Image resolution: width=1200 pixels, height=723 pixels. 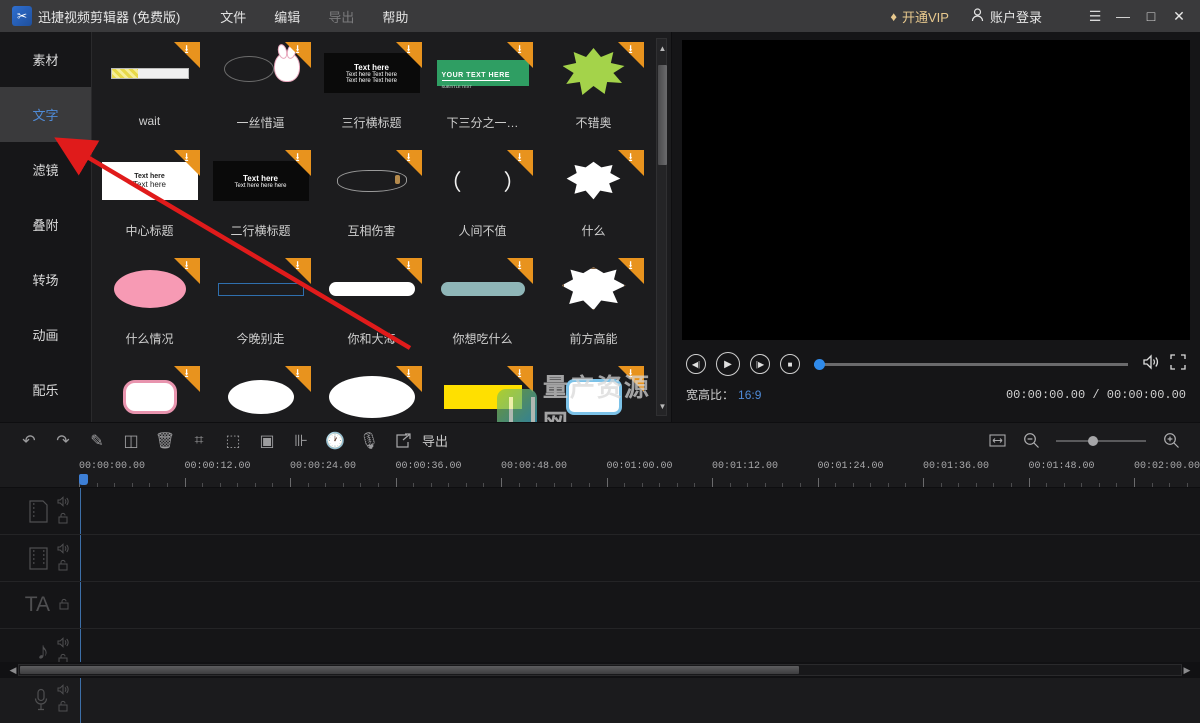 What do you see at coordinates (1187, 670) in the screenshot?
I see `scroll-right-icon: ▶` at bounding box center [1187, 670].